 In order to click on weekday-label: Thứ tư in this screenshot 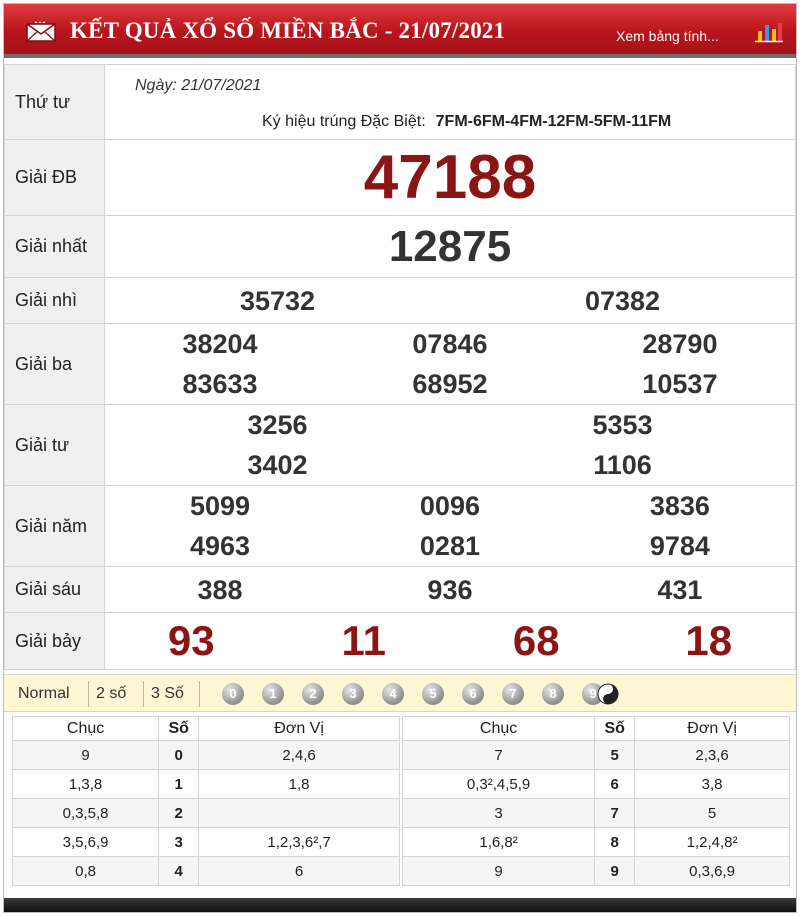, I will do `click(54, 102)`.